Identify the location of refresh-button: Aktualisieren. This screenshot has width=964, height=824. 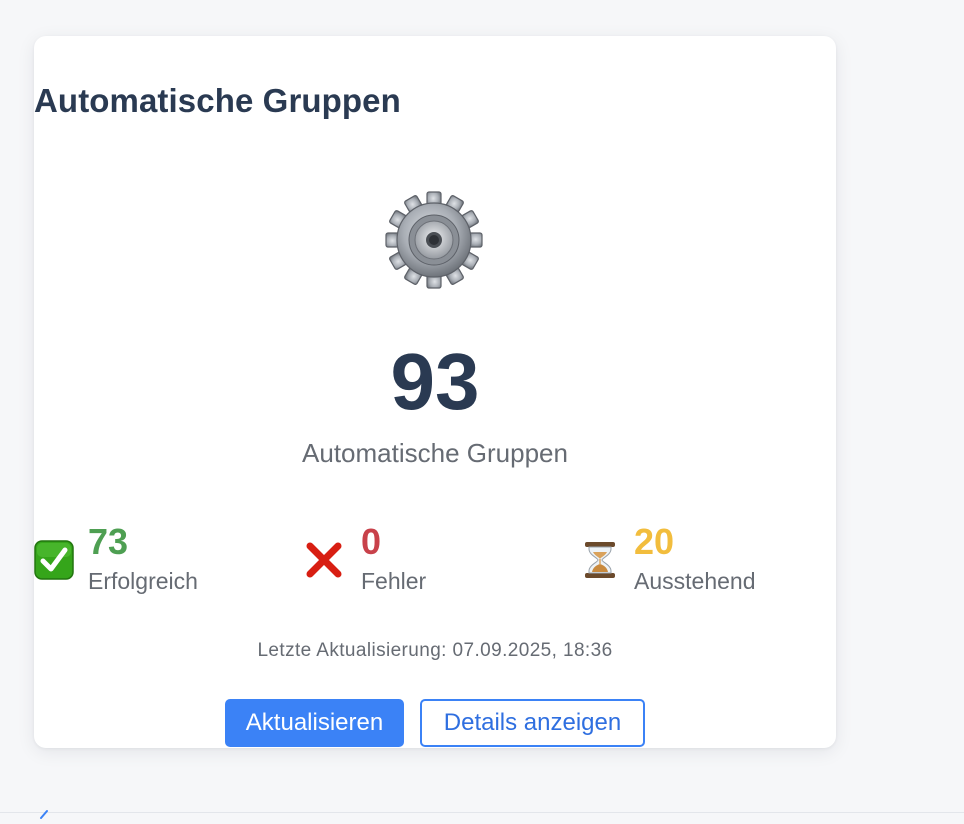
(314, 723).